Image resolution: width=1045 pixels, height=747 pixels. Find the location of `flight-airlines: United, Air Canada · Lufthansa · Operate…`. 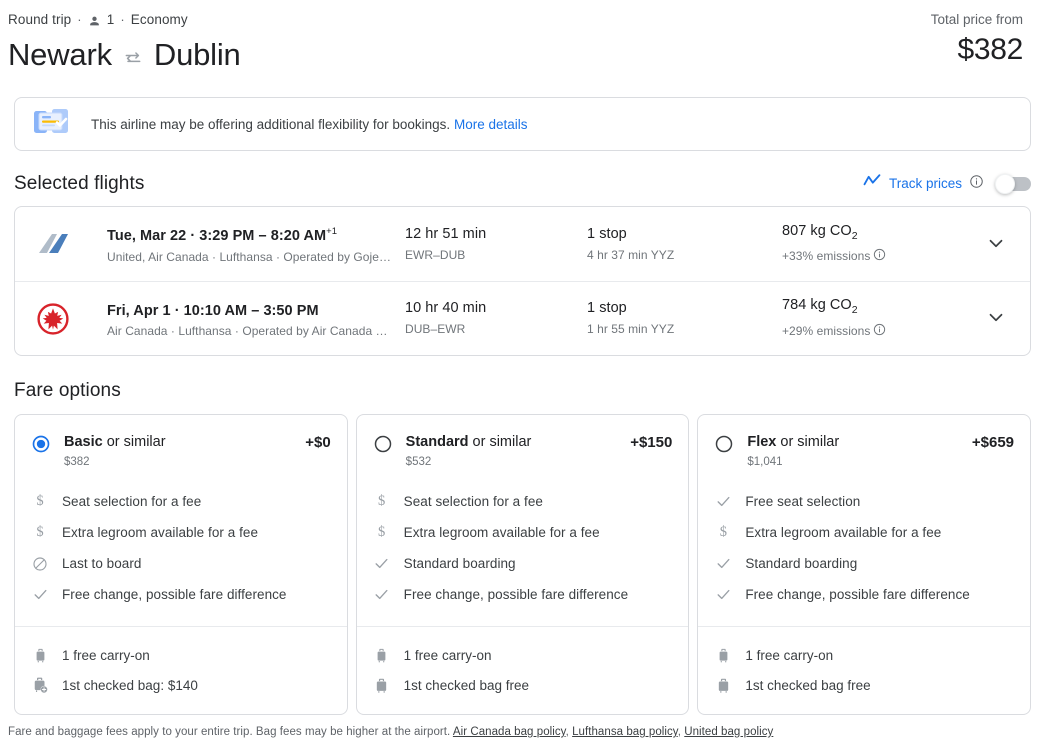

flight-airlines: United, Air Canada · Lufthansa · Operate… is located at coordinates (249, 256).